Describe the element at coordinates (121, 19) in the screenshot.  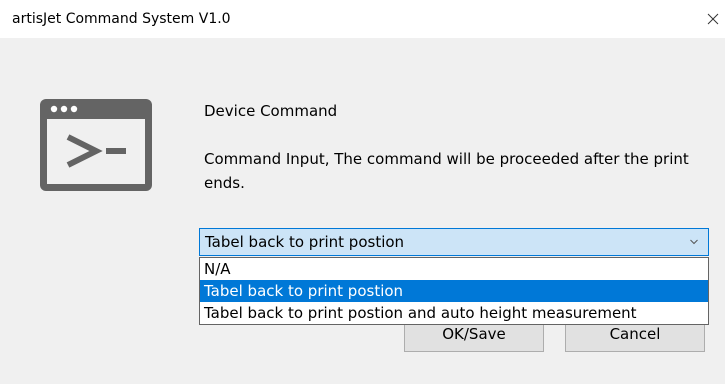
I see `window-title: artisJet Command System V1.0` at that location.